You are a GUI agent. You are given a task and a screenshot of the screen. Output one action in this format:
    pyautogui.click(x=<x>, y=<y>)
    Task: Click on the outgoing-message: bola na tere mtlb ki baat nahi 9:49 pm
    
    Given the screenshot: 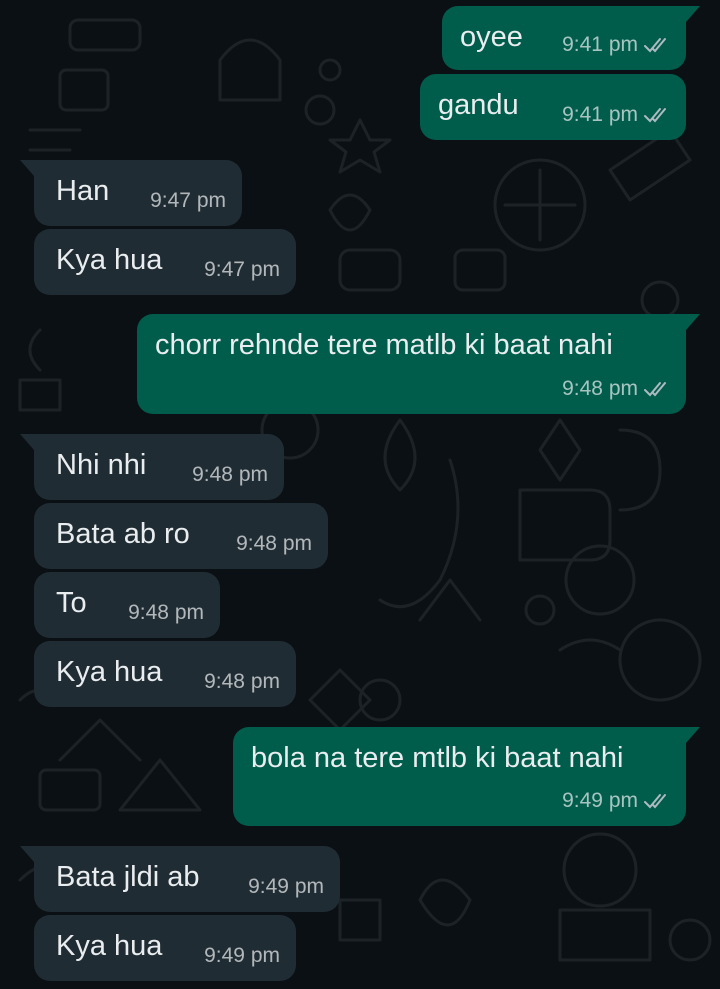 What is the action you would take?
    pyautogui.click(x=466, y=776)
    